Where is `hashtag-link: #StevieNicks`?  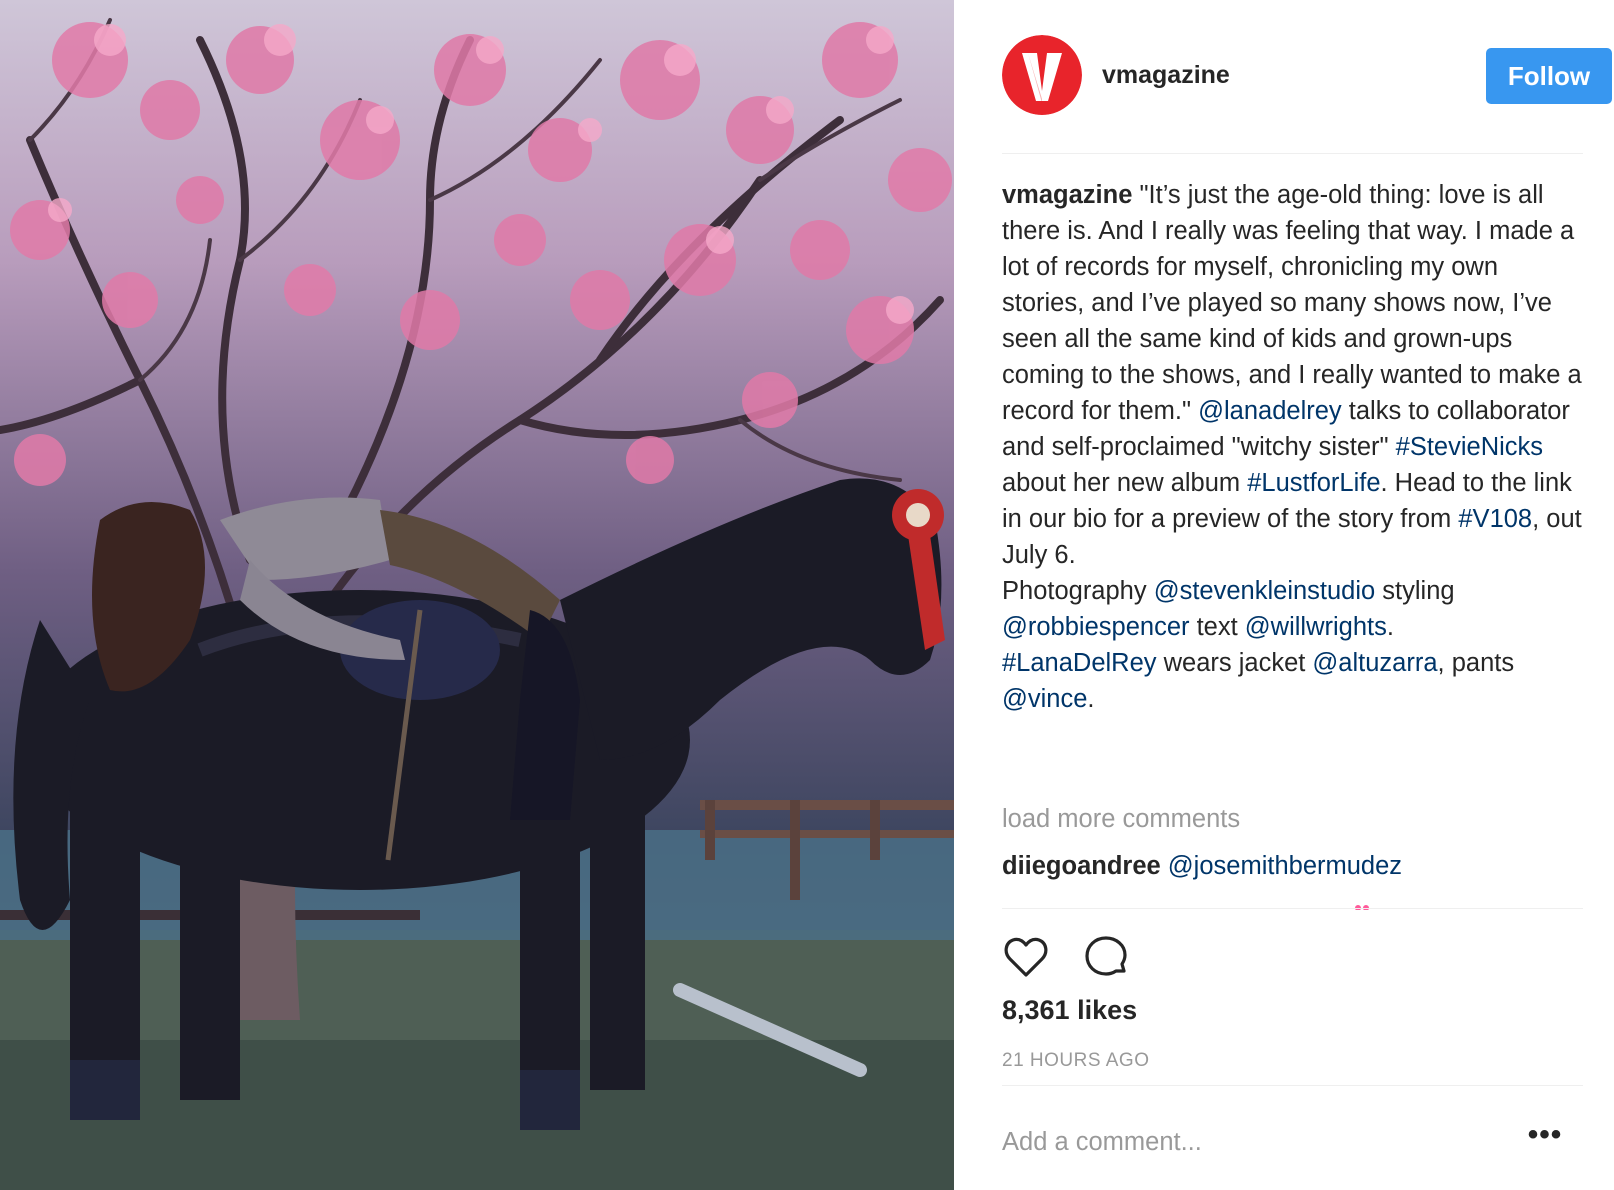
hashtag-link: #StevieNicks is located at coordinates (1469, 447).